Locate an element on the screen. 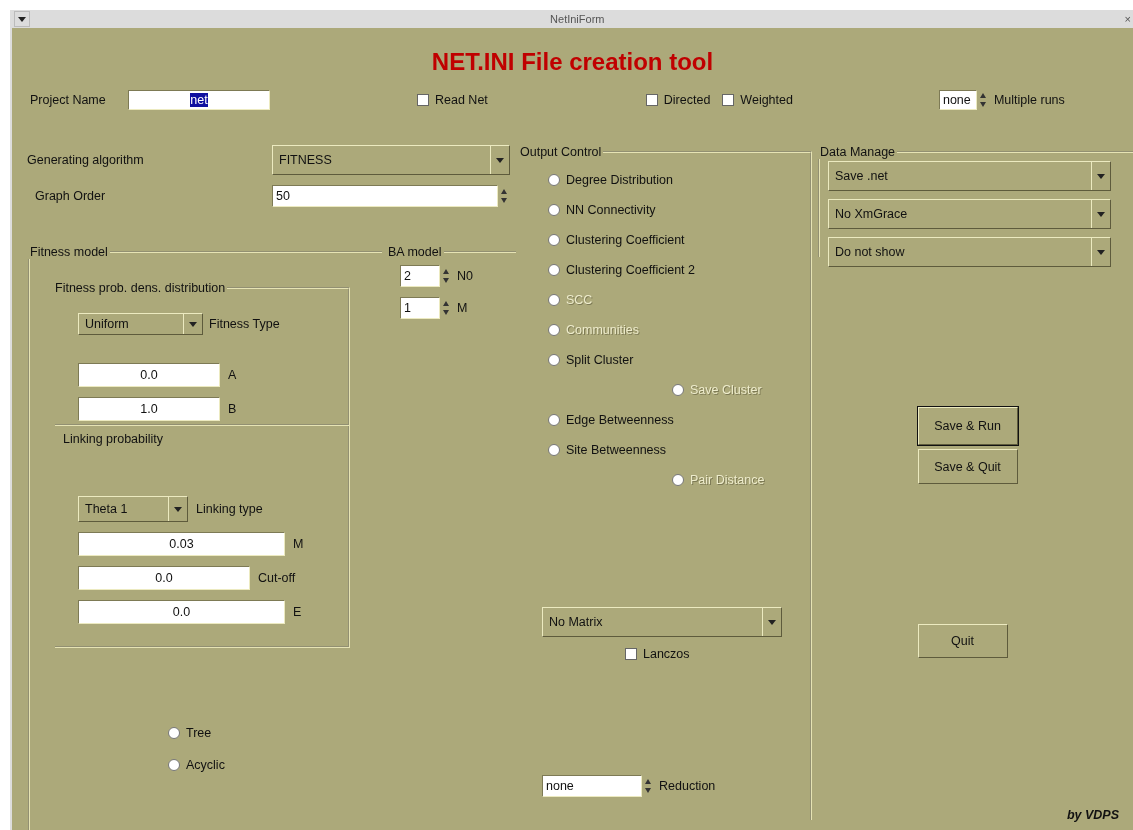 The height and width of the screenshot is (830, 1133). dropdown: Uniform is located at coordinates (140, 324).